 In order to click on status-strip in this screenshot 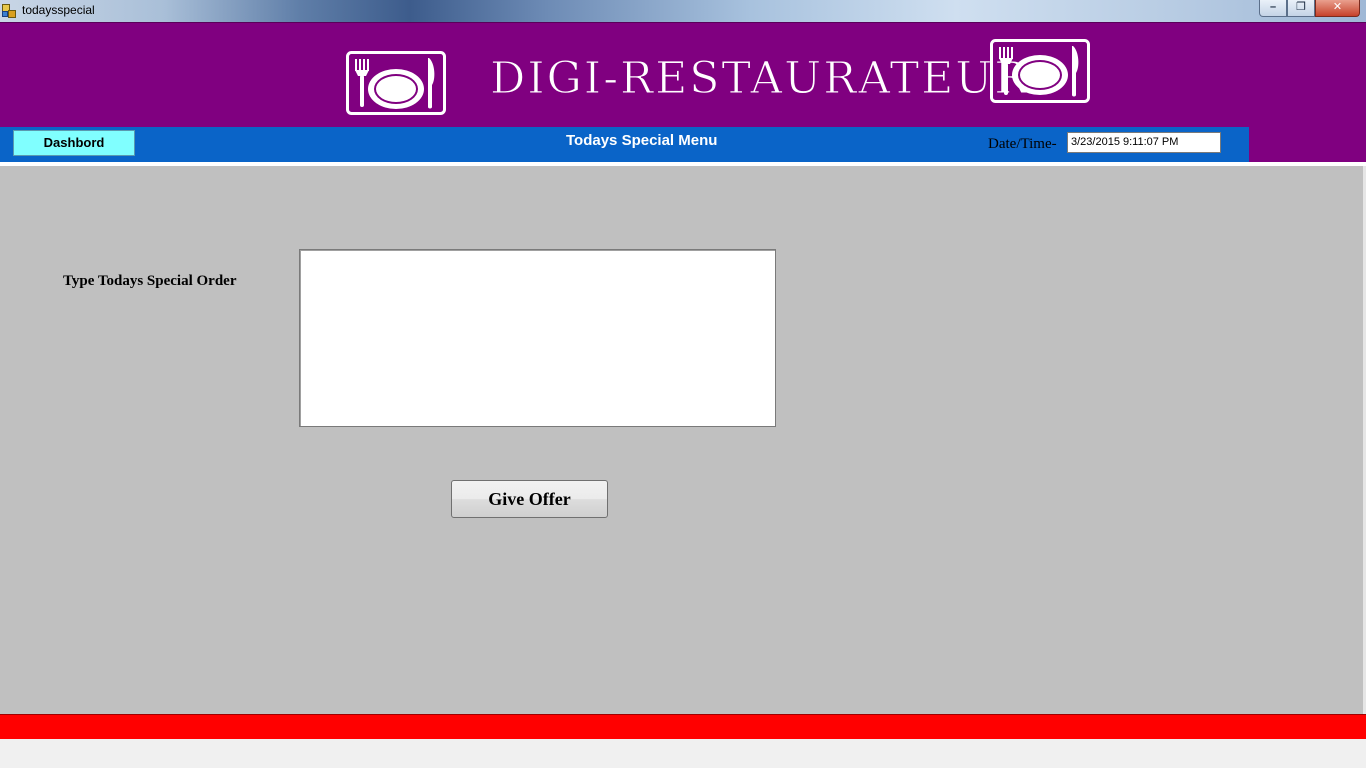, I will do `click(683, 753)`.